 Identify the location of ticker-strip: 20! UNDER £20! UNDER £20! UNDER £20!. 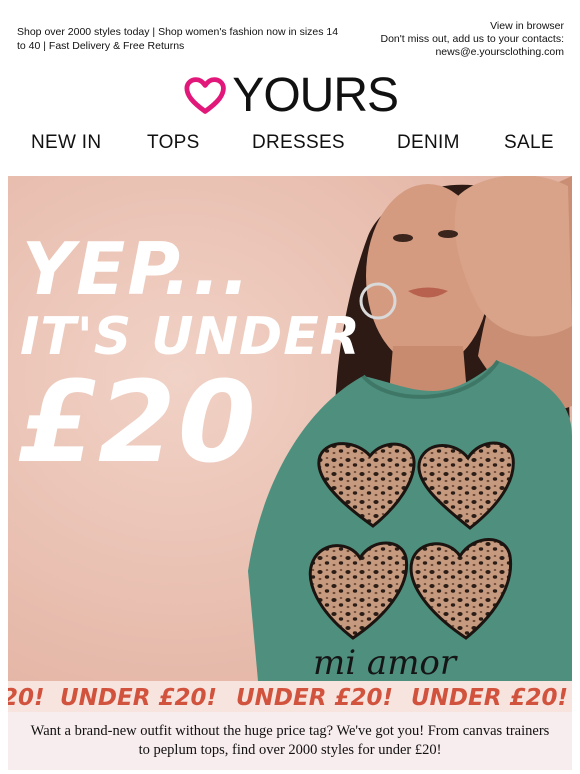
(288, 698).